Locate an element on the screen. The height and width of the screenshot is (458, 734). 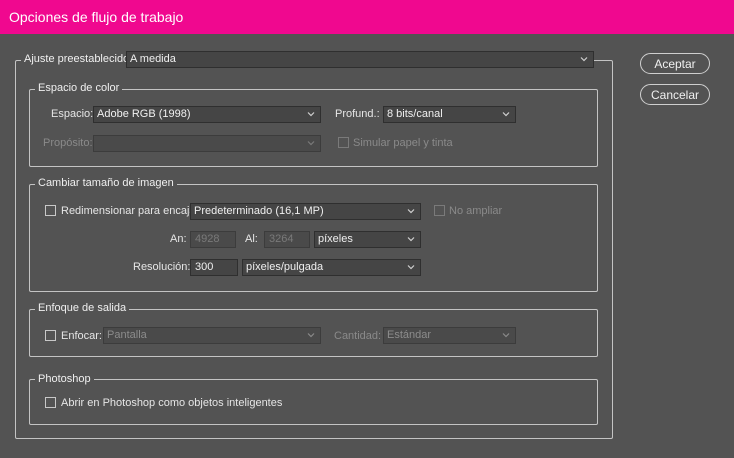
title-bar: Opciones de flujo de trabajo is located at coordinates (367, 17).